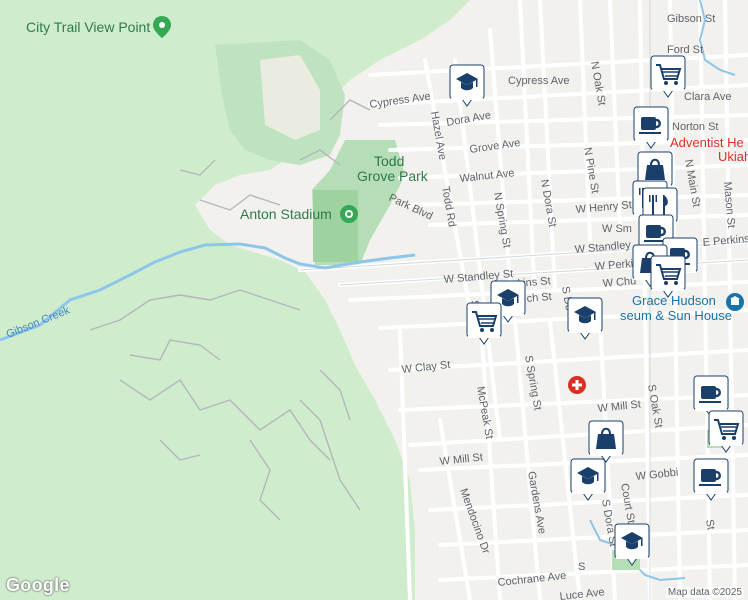 The image size is (748, 600). I want to click on anton-stadium-label: Anton Stadium, so click(286, 214).